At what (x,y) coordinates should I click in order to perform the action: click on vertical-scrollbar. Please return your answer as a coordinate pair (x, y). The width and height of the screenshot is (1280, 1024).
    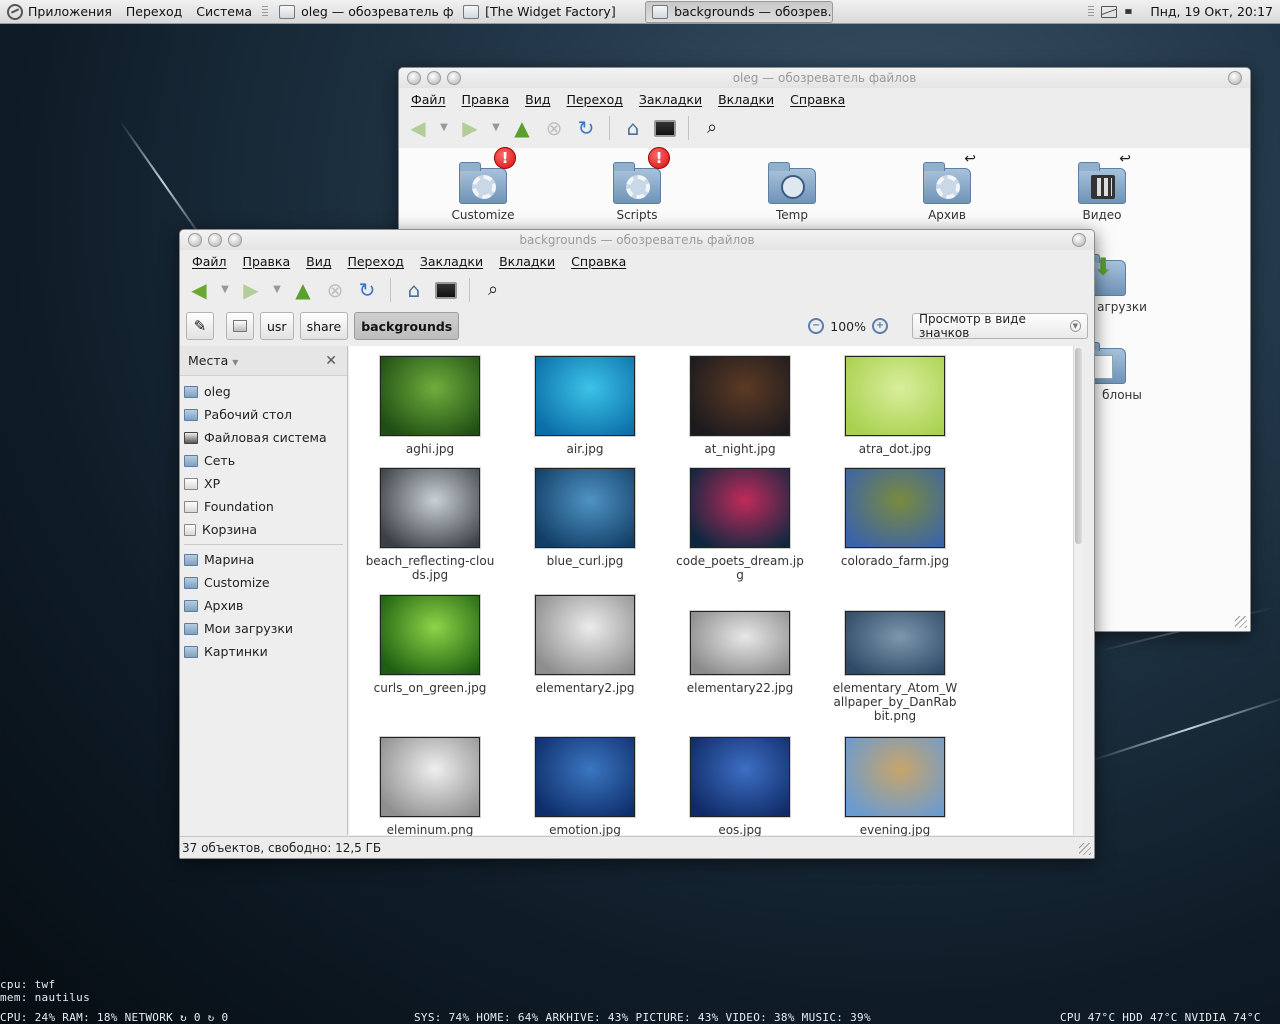
    Looking at the image, I should click on (1078, 590).